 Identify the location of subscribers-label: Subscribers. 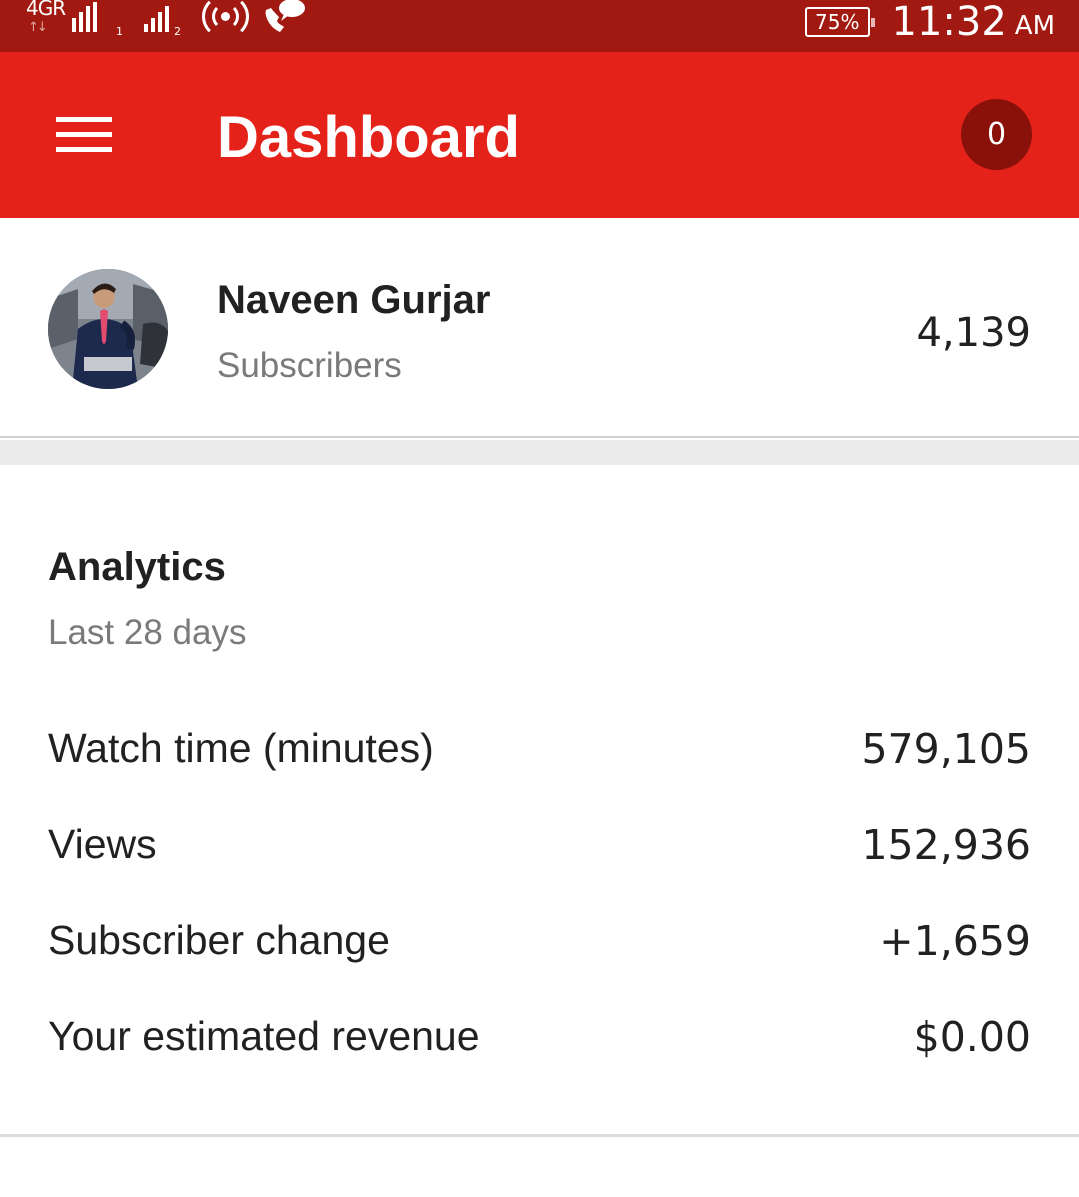
(309, 365).